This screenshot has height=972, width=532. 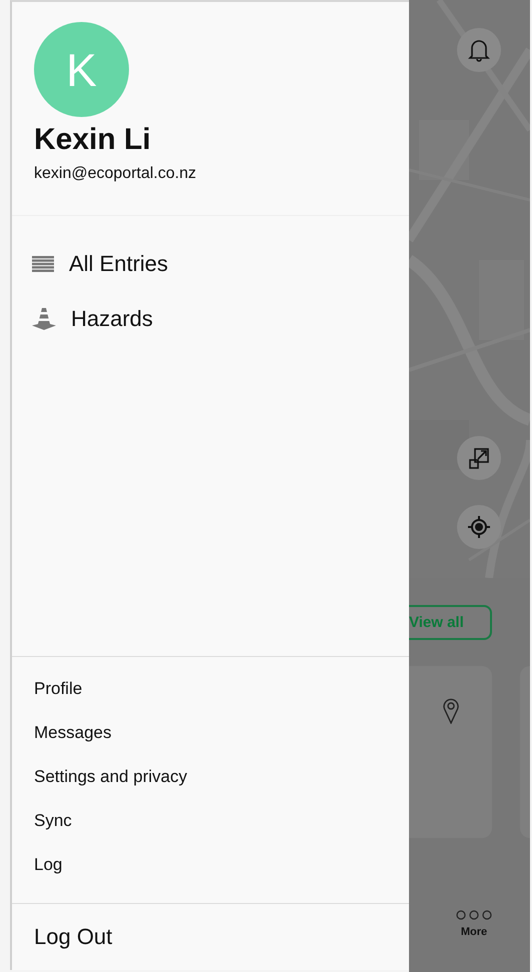 What do you see at coordinates (479, 458) in the screenshot?
I see `expand-icon` at bounding box center [479, 458].